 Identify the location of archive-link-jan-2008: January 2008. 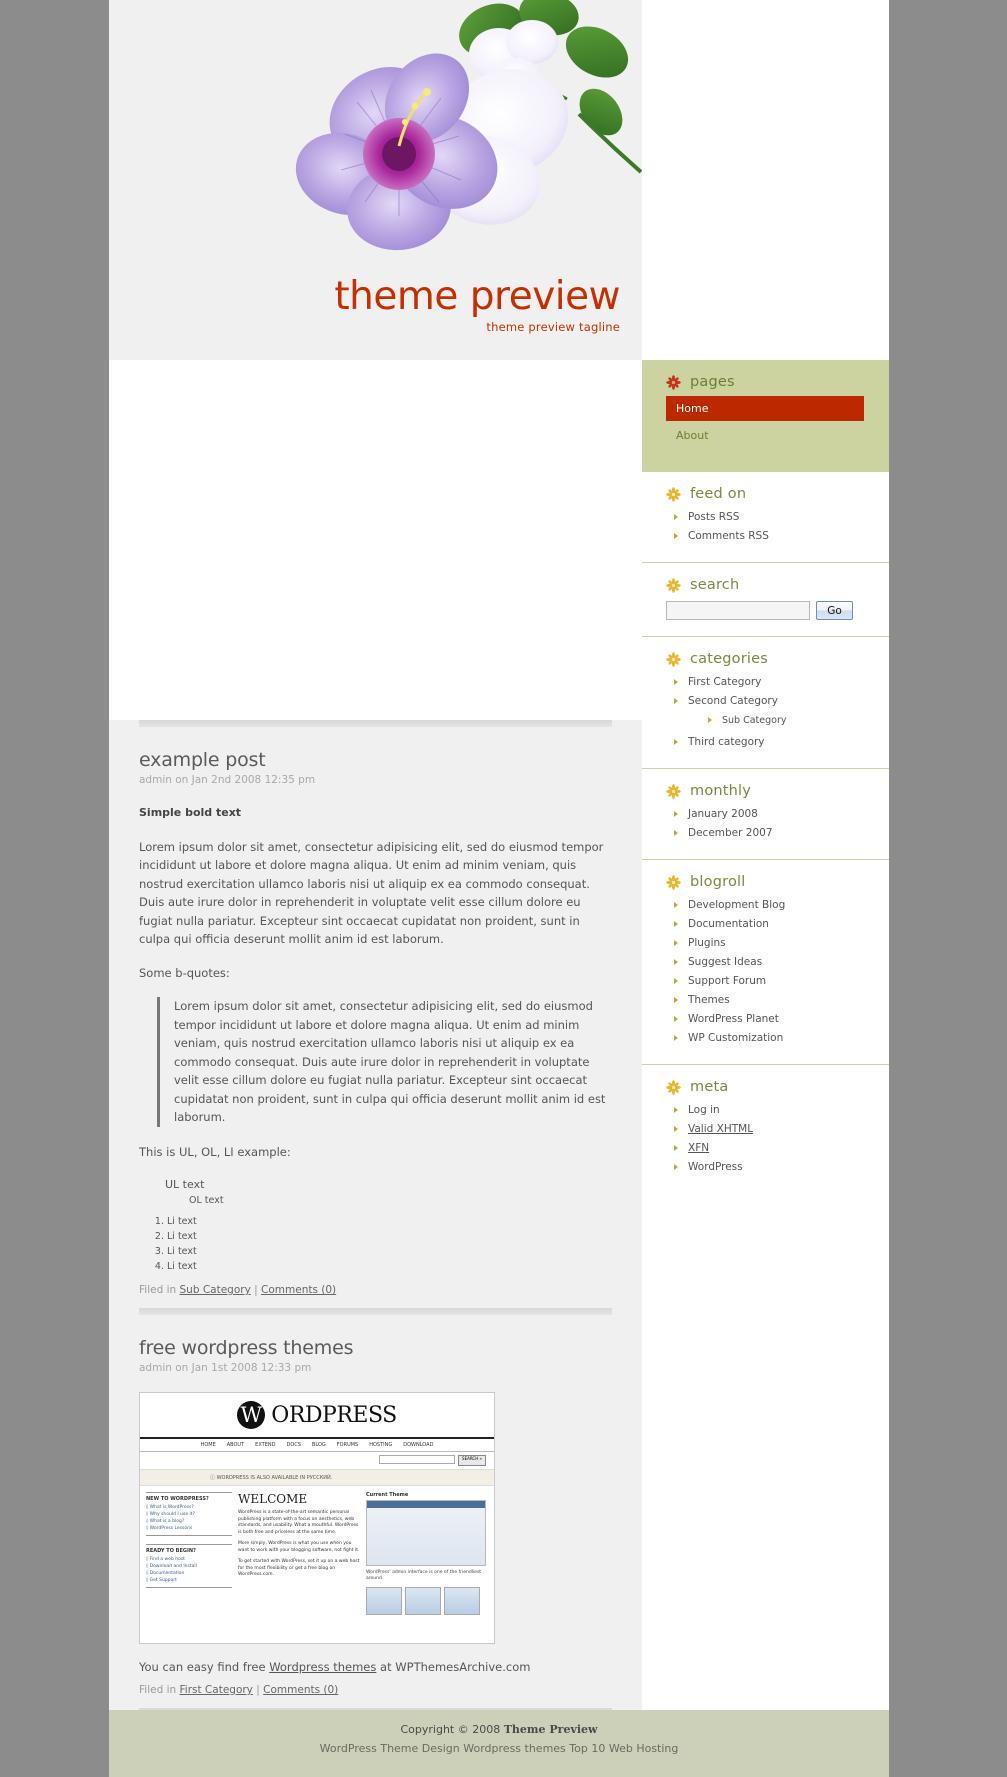
(723, 814).